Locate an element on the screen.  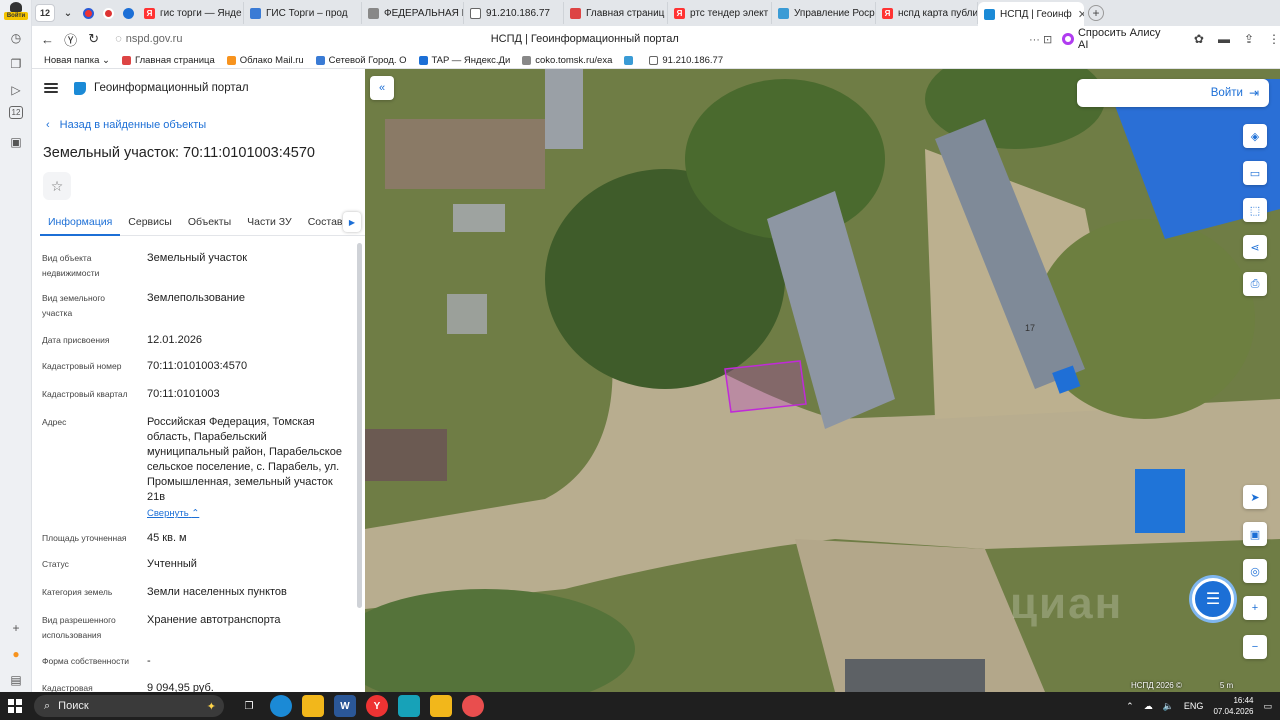
bookmark-net-city: Сетевой Город. О is located at coordinates (361, 60).